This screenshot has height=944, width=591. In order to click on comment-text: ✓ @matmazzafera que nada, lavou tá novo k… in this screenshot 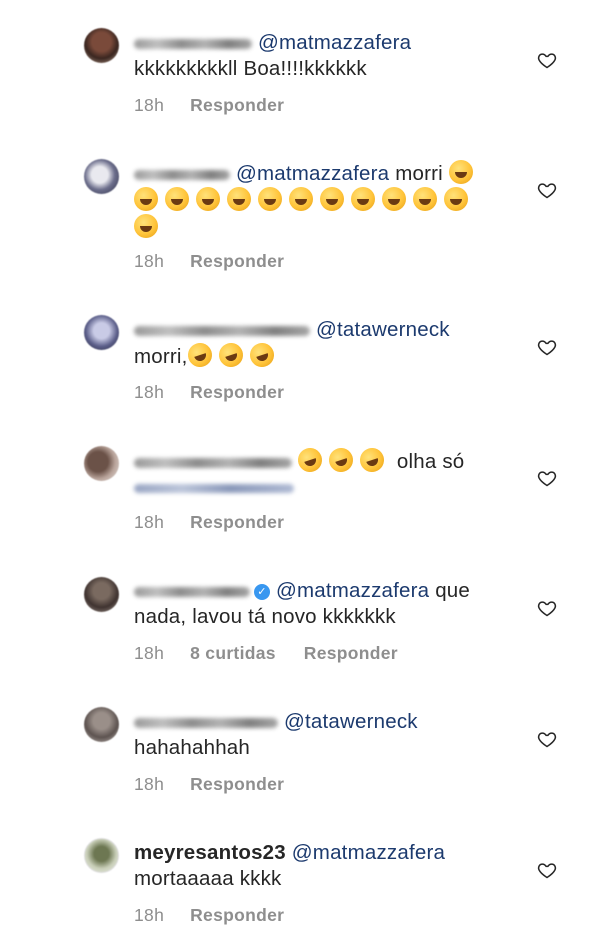, I will do `click(329, 604)`.